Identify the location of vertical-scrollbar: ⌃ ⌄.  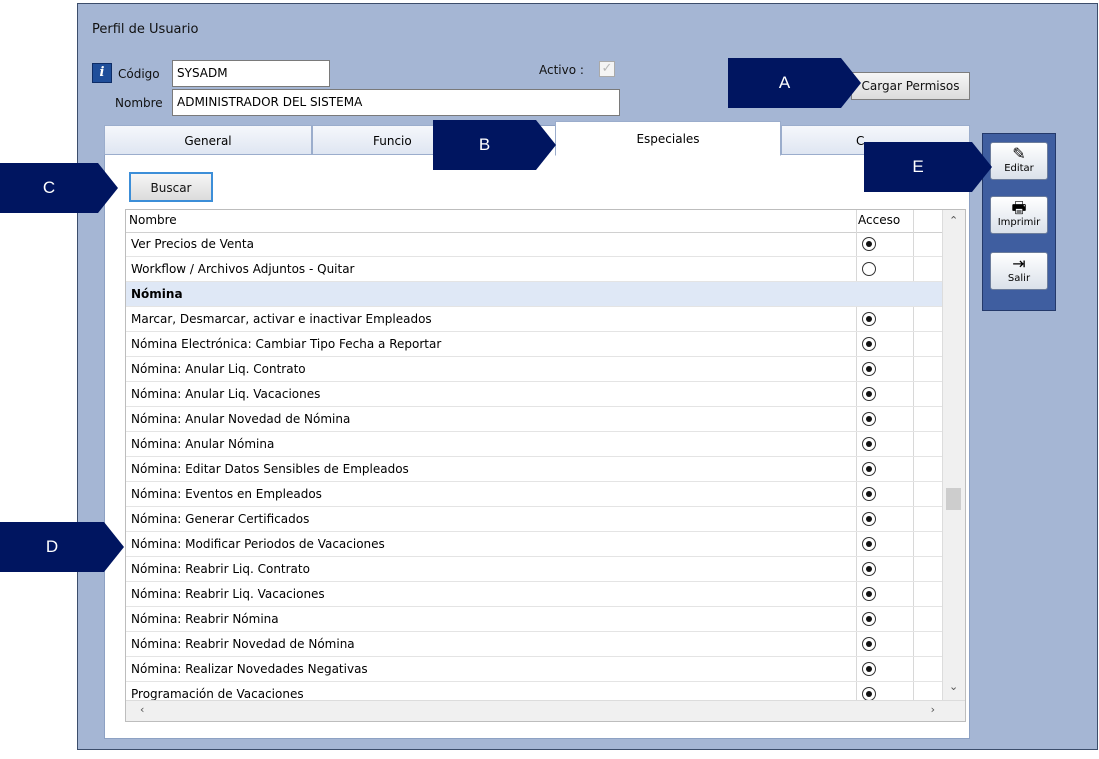
(953, 456).